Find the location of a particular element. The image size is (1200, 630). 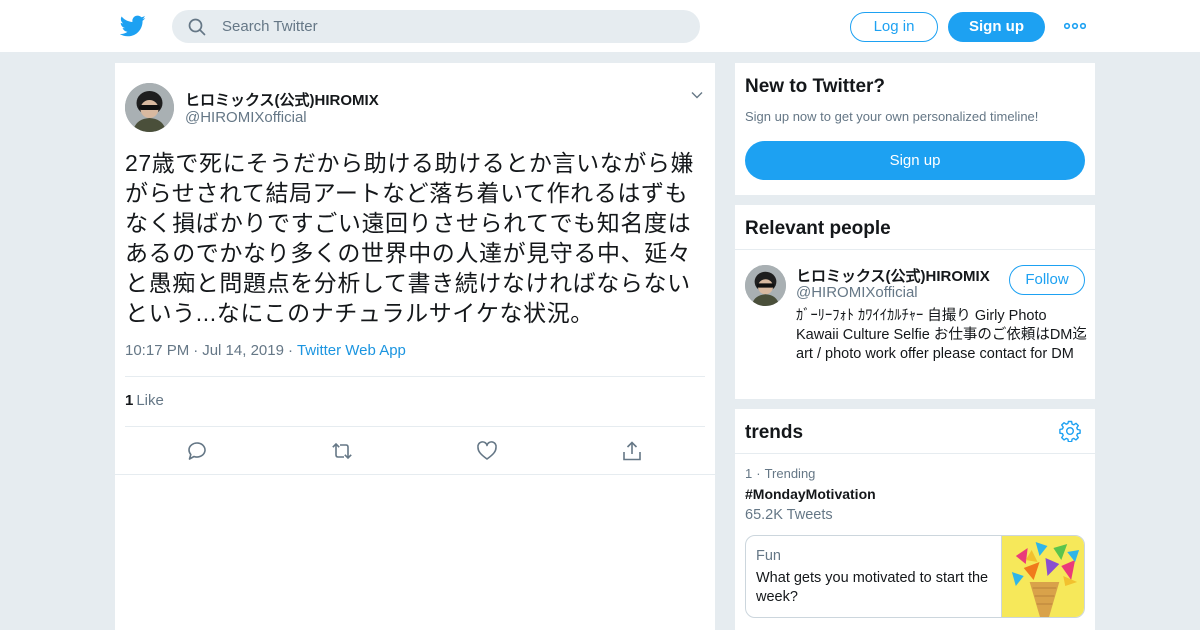

tweet-timestamp: 10:17 PM · Jul 14, 2019 · Twitter Web App is located at coordinates (265, 350).